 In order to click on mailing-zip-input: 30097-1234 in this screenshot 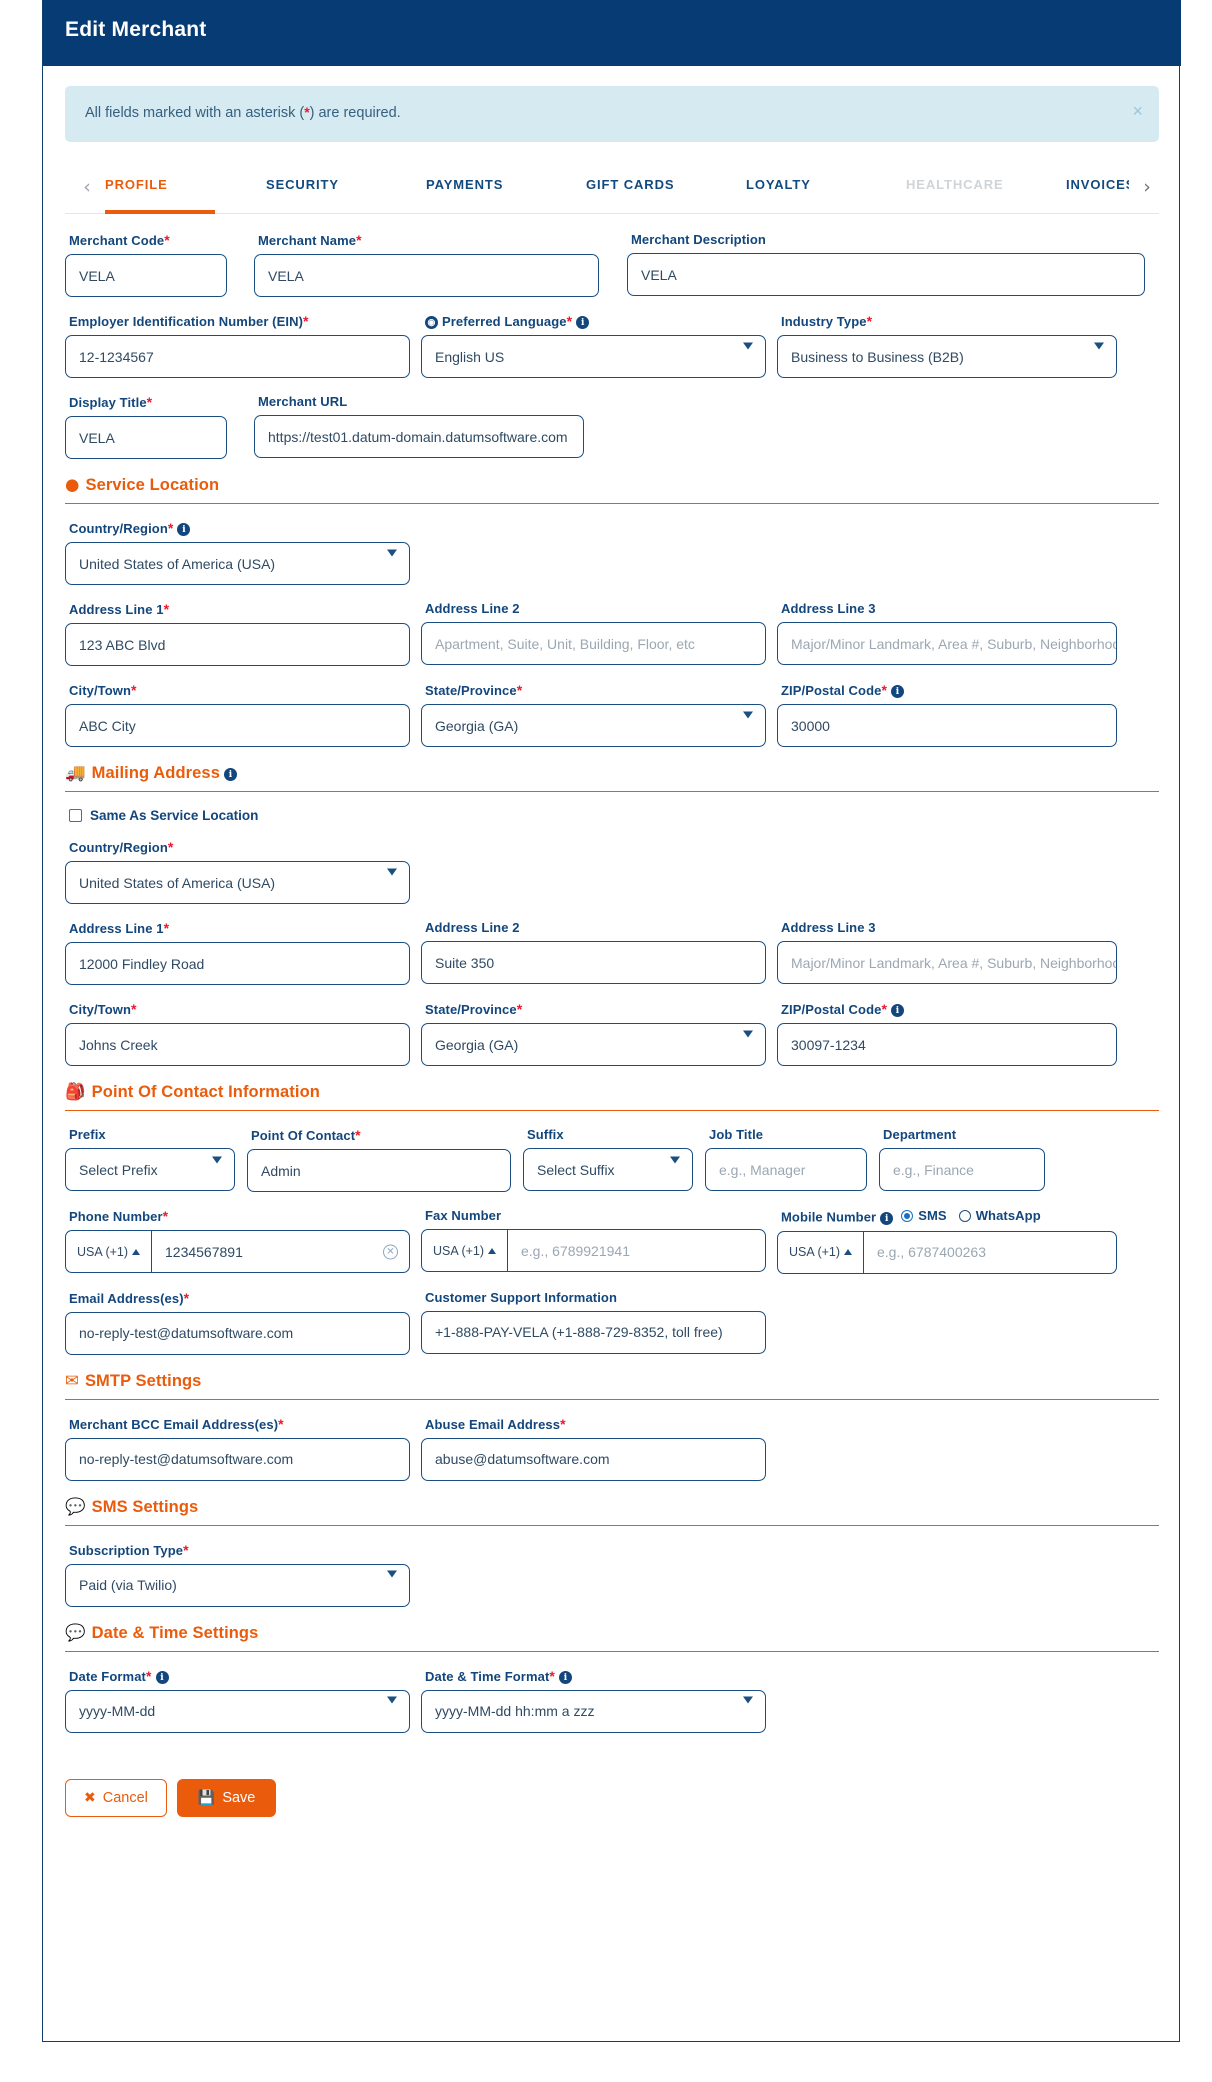, I will do `click(947, 1044)`.